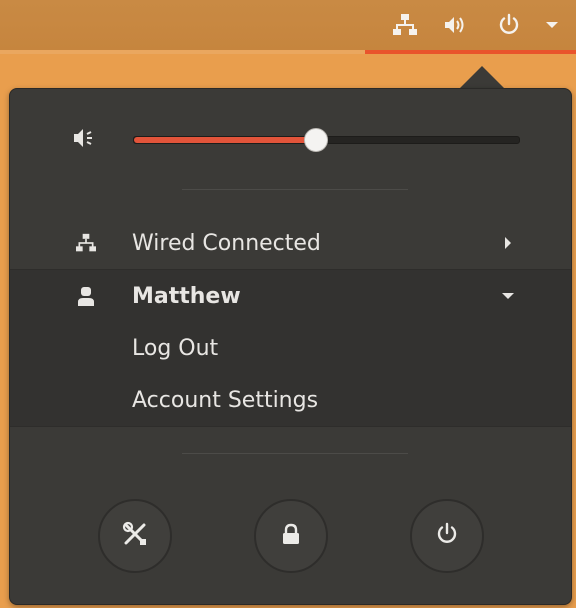 The image size is (576, 608). I want to click on log-out-item: Log Out, so click(290, 348).